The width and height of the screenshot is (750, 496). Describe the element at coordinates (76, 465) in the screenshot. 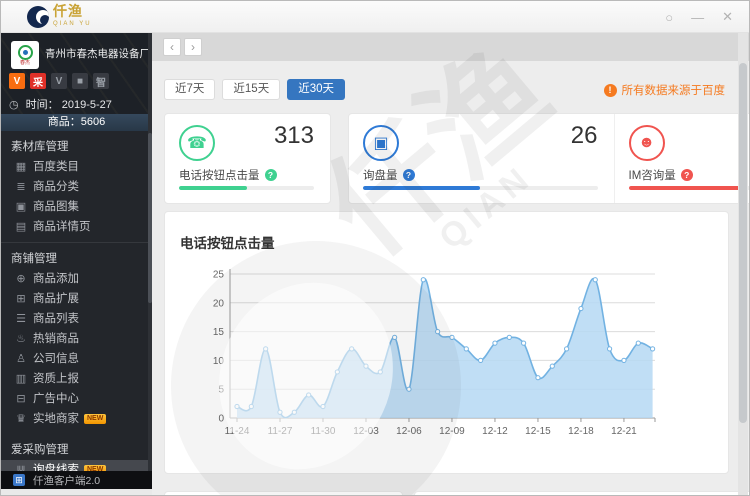

I see `sidebar-item-inquiry-leads: ⋓ 询盘线索 NEW` at that location.